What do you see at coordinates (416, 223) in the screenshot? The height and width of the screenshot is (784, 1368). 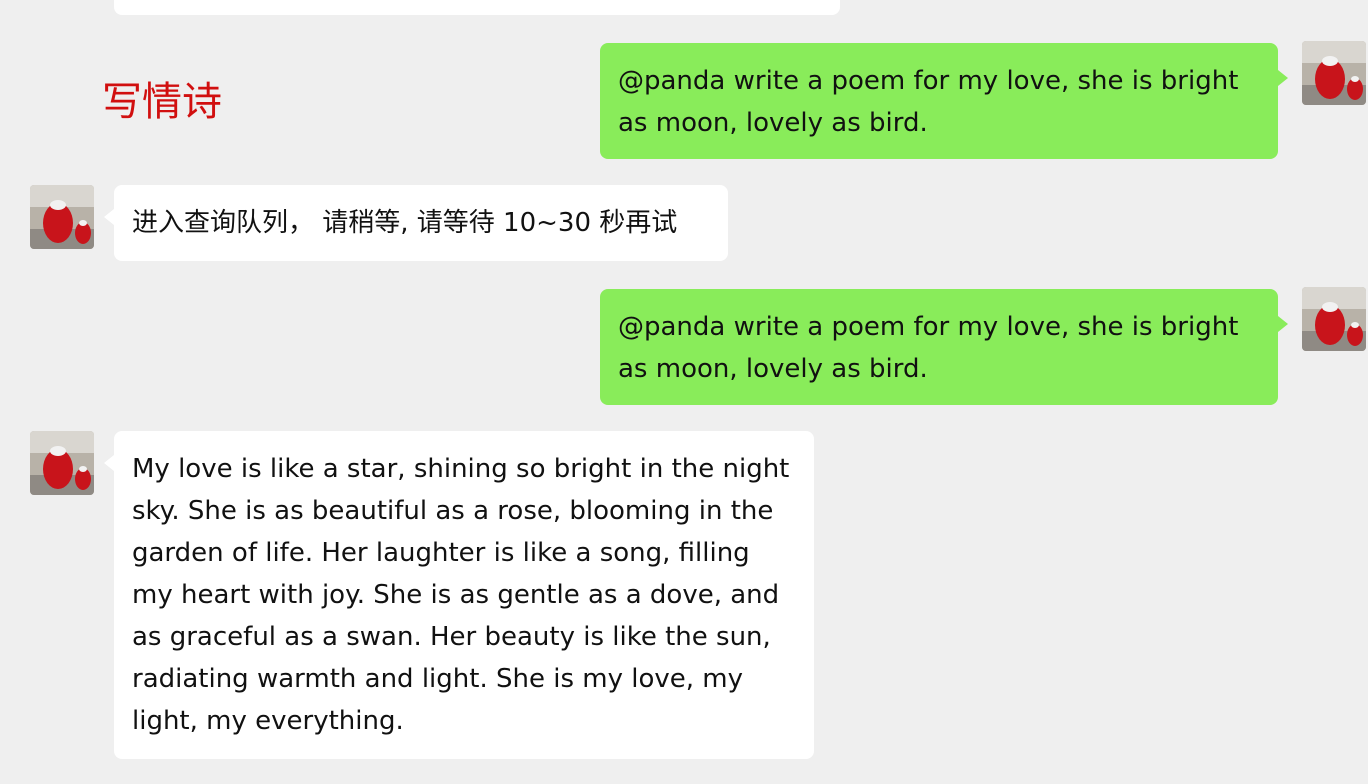 I see `incoming-message-bubble: 进入查询队列， 请稍等, 请等待 10~30 秒再试` at bounding box center [416, 223].